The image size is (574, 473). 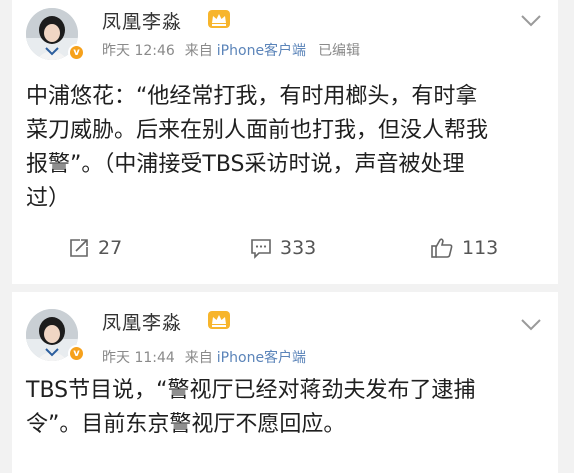 What do you see at coordinates (442, 248) in the screenshot?
I see `thumbs-up-icon` at bounding box center [442, 248].